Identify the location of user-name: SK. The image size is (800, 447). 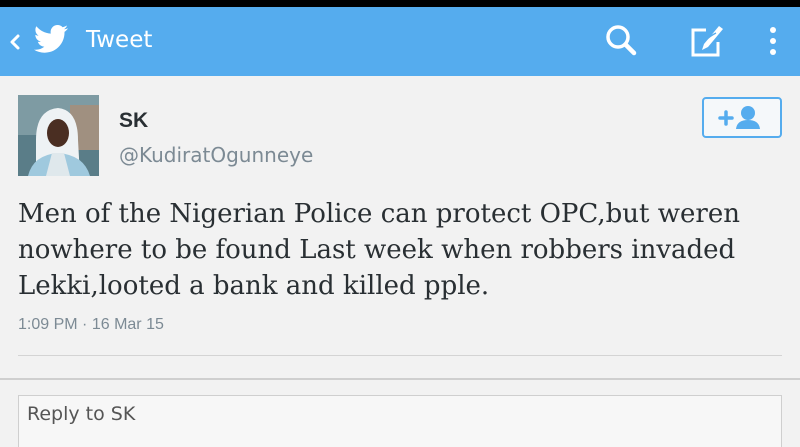
(133, 121).